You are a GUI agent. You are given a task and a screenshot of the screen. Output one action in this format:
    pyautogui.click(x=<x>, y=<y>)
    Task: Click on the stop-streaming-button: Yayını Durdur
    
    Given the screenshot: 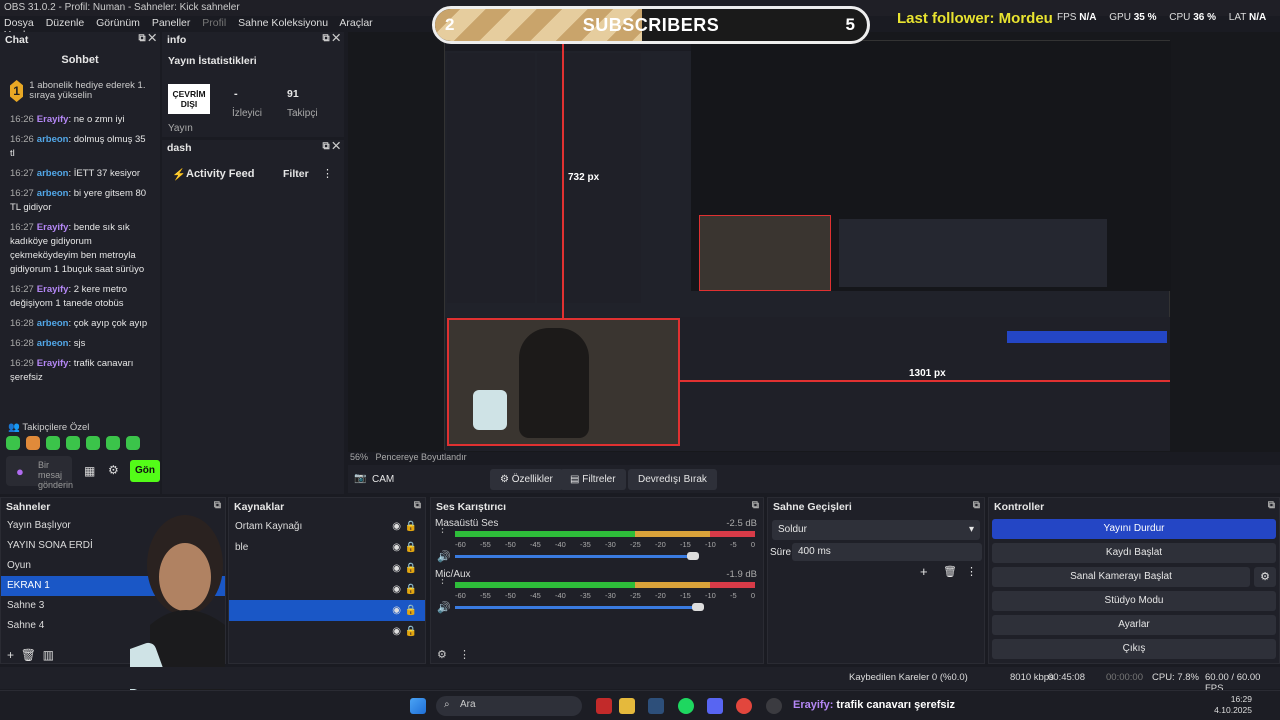 What is the action you would take?
    pyautogui.click(x=1134, y=529)
    